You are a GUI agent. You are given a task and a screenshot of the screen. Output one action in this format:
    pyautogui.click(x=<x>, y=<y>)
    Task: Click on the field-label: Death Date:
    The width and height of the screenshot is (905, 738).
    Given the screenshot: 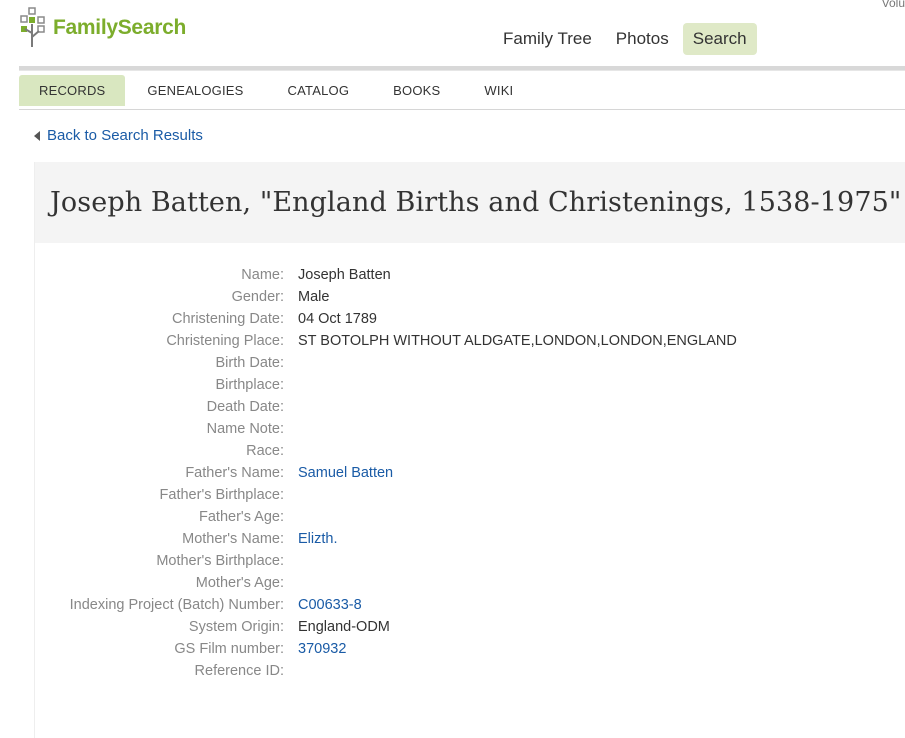 What is the action you would take?
    pyautogui.click(x=245, y=407)
    